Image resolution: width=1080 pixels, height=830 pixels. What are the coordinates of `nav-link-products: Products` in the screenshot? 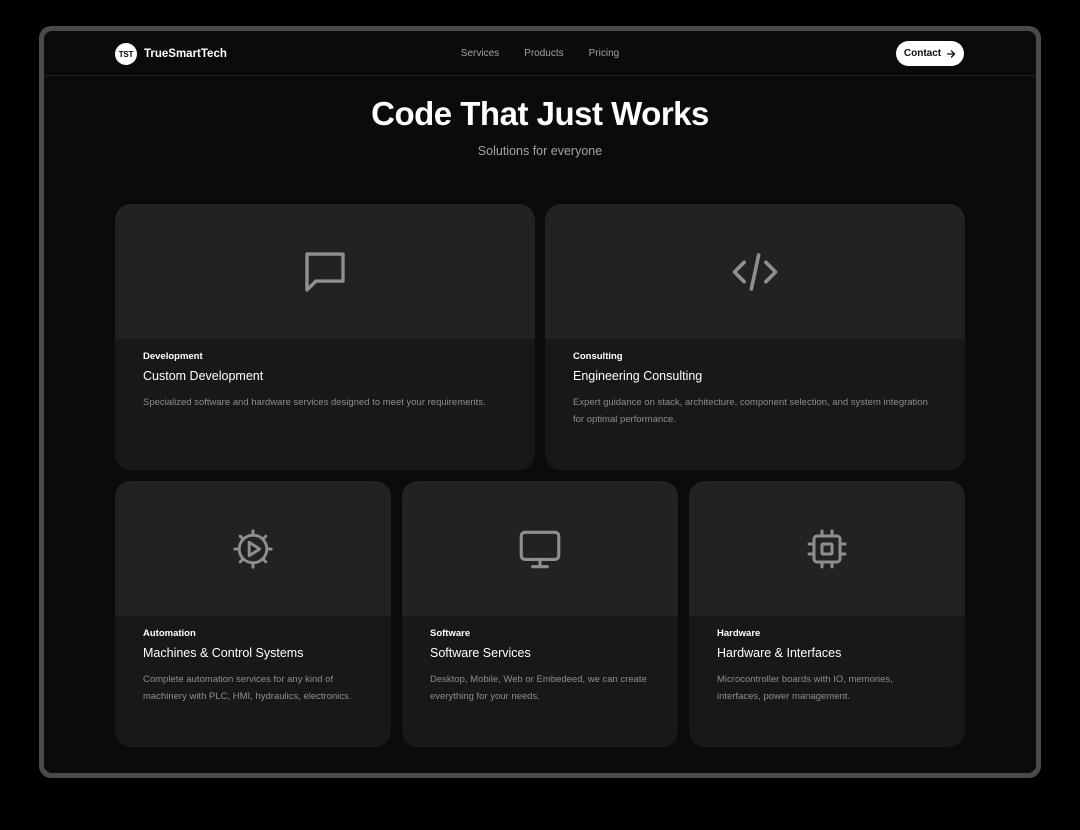 It's located at (543, 53).